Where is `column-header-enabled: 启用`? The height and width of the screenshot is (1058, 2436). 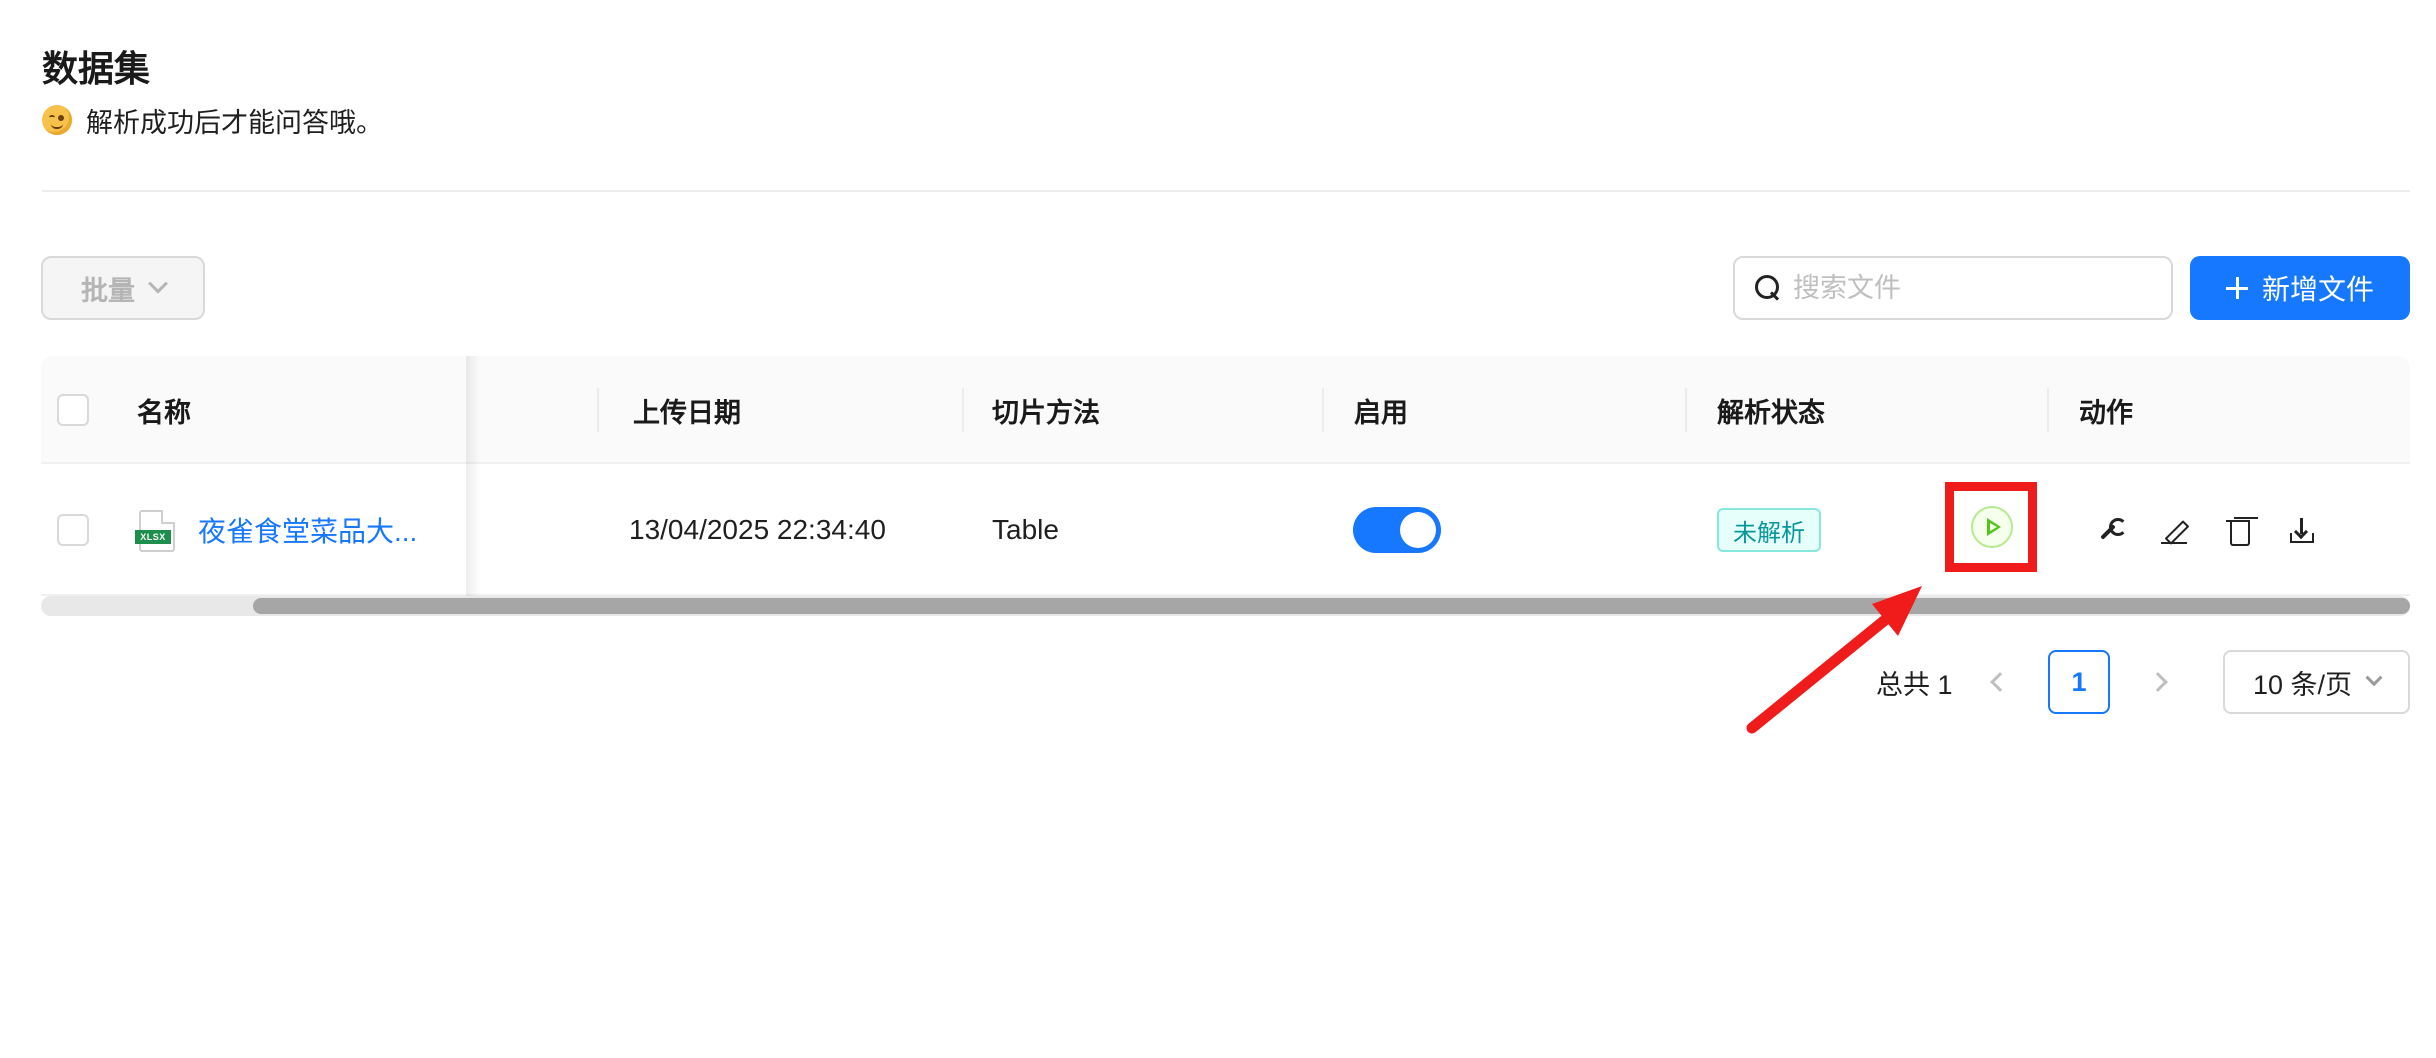 column-header-enabled: 启用 is located at coordinates (1381, 410).